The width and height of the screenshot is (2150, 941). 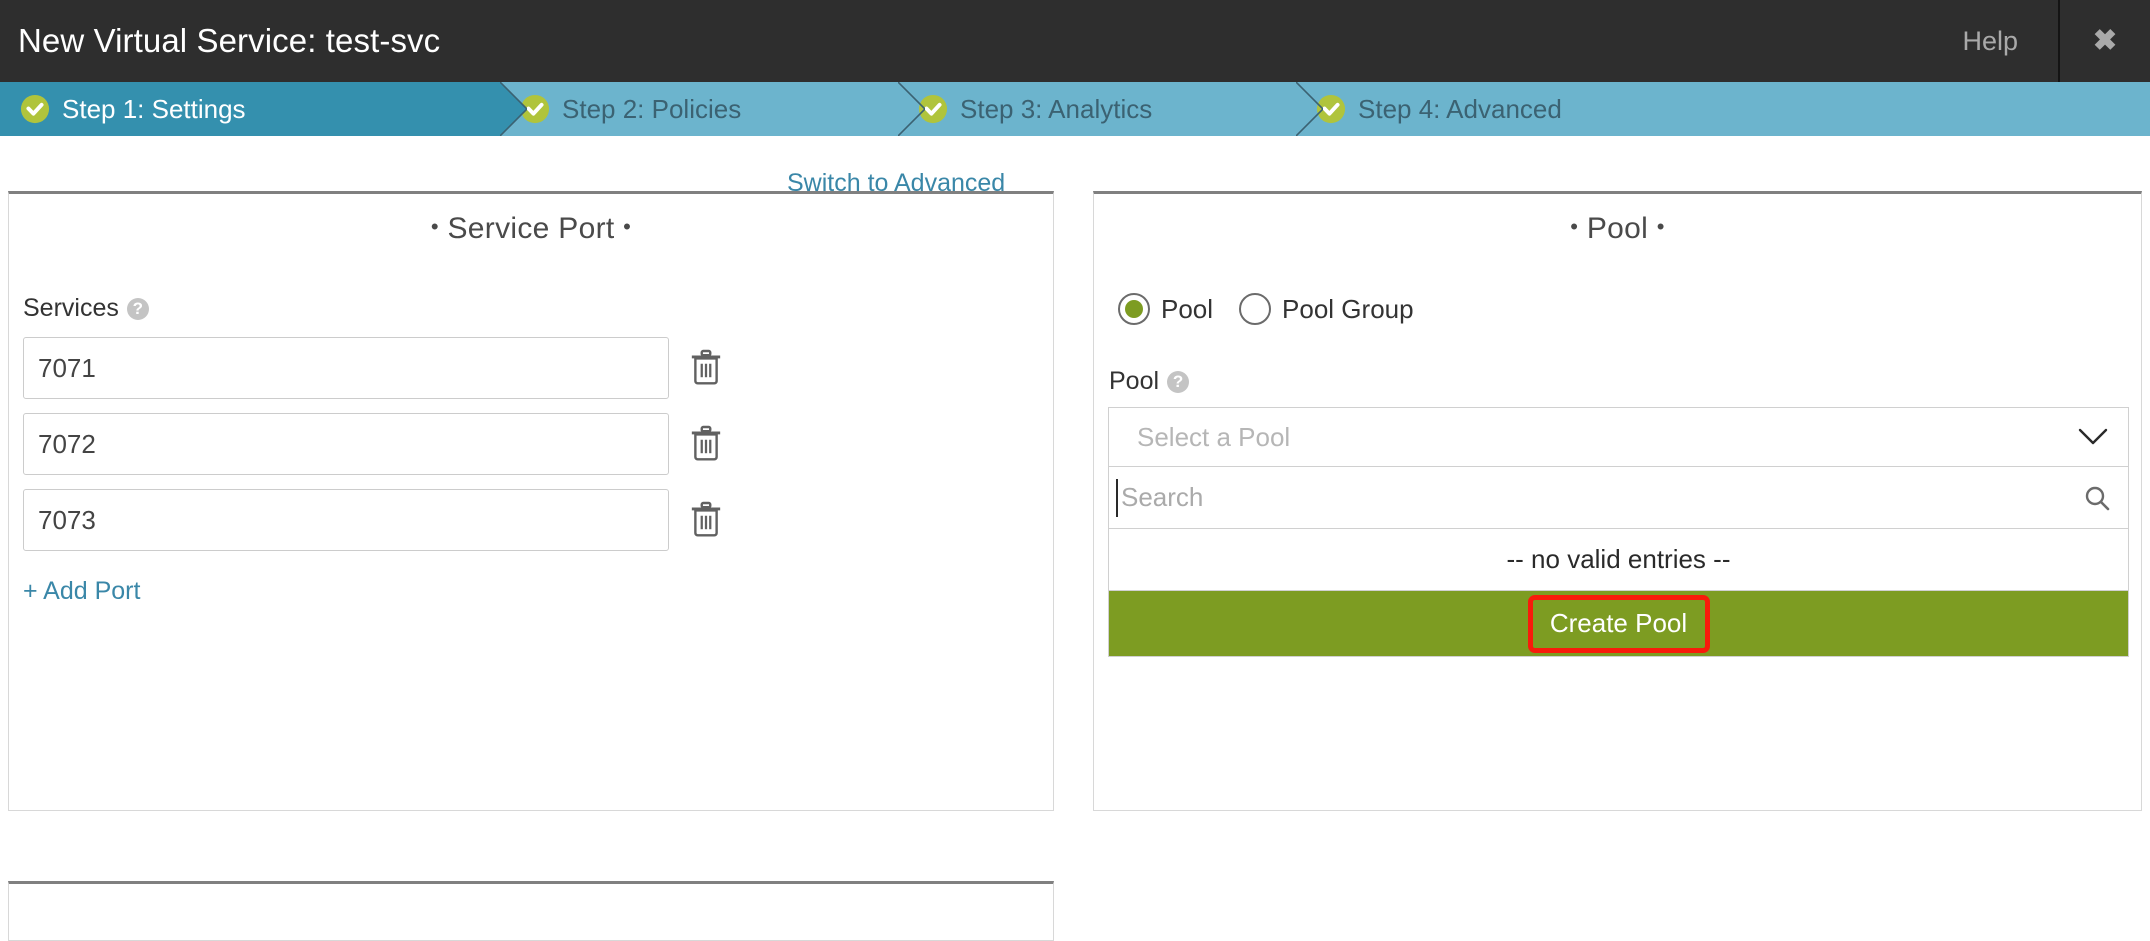 What do you see at coordinates (2097, 498) in the screenshot?
I see `search-icon` at bounding box center [2097, 498].